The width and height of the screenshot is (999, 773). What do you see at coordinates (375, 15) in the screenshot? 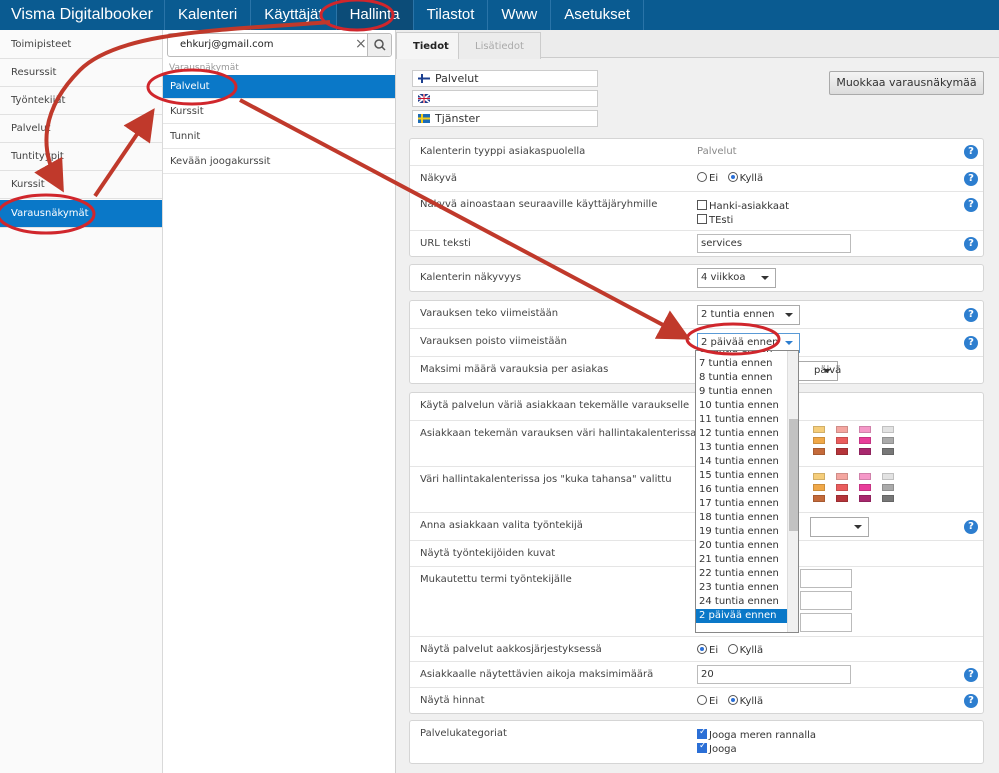
I see `nav-hallinta: Hallinta` at bounding box center [375, 15].